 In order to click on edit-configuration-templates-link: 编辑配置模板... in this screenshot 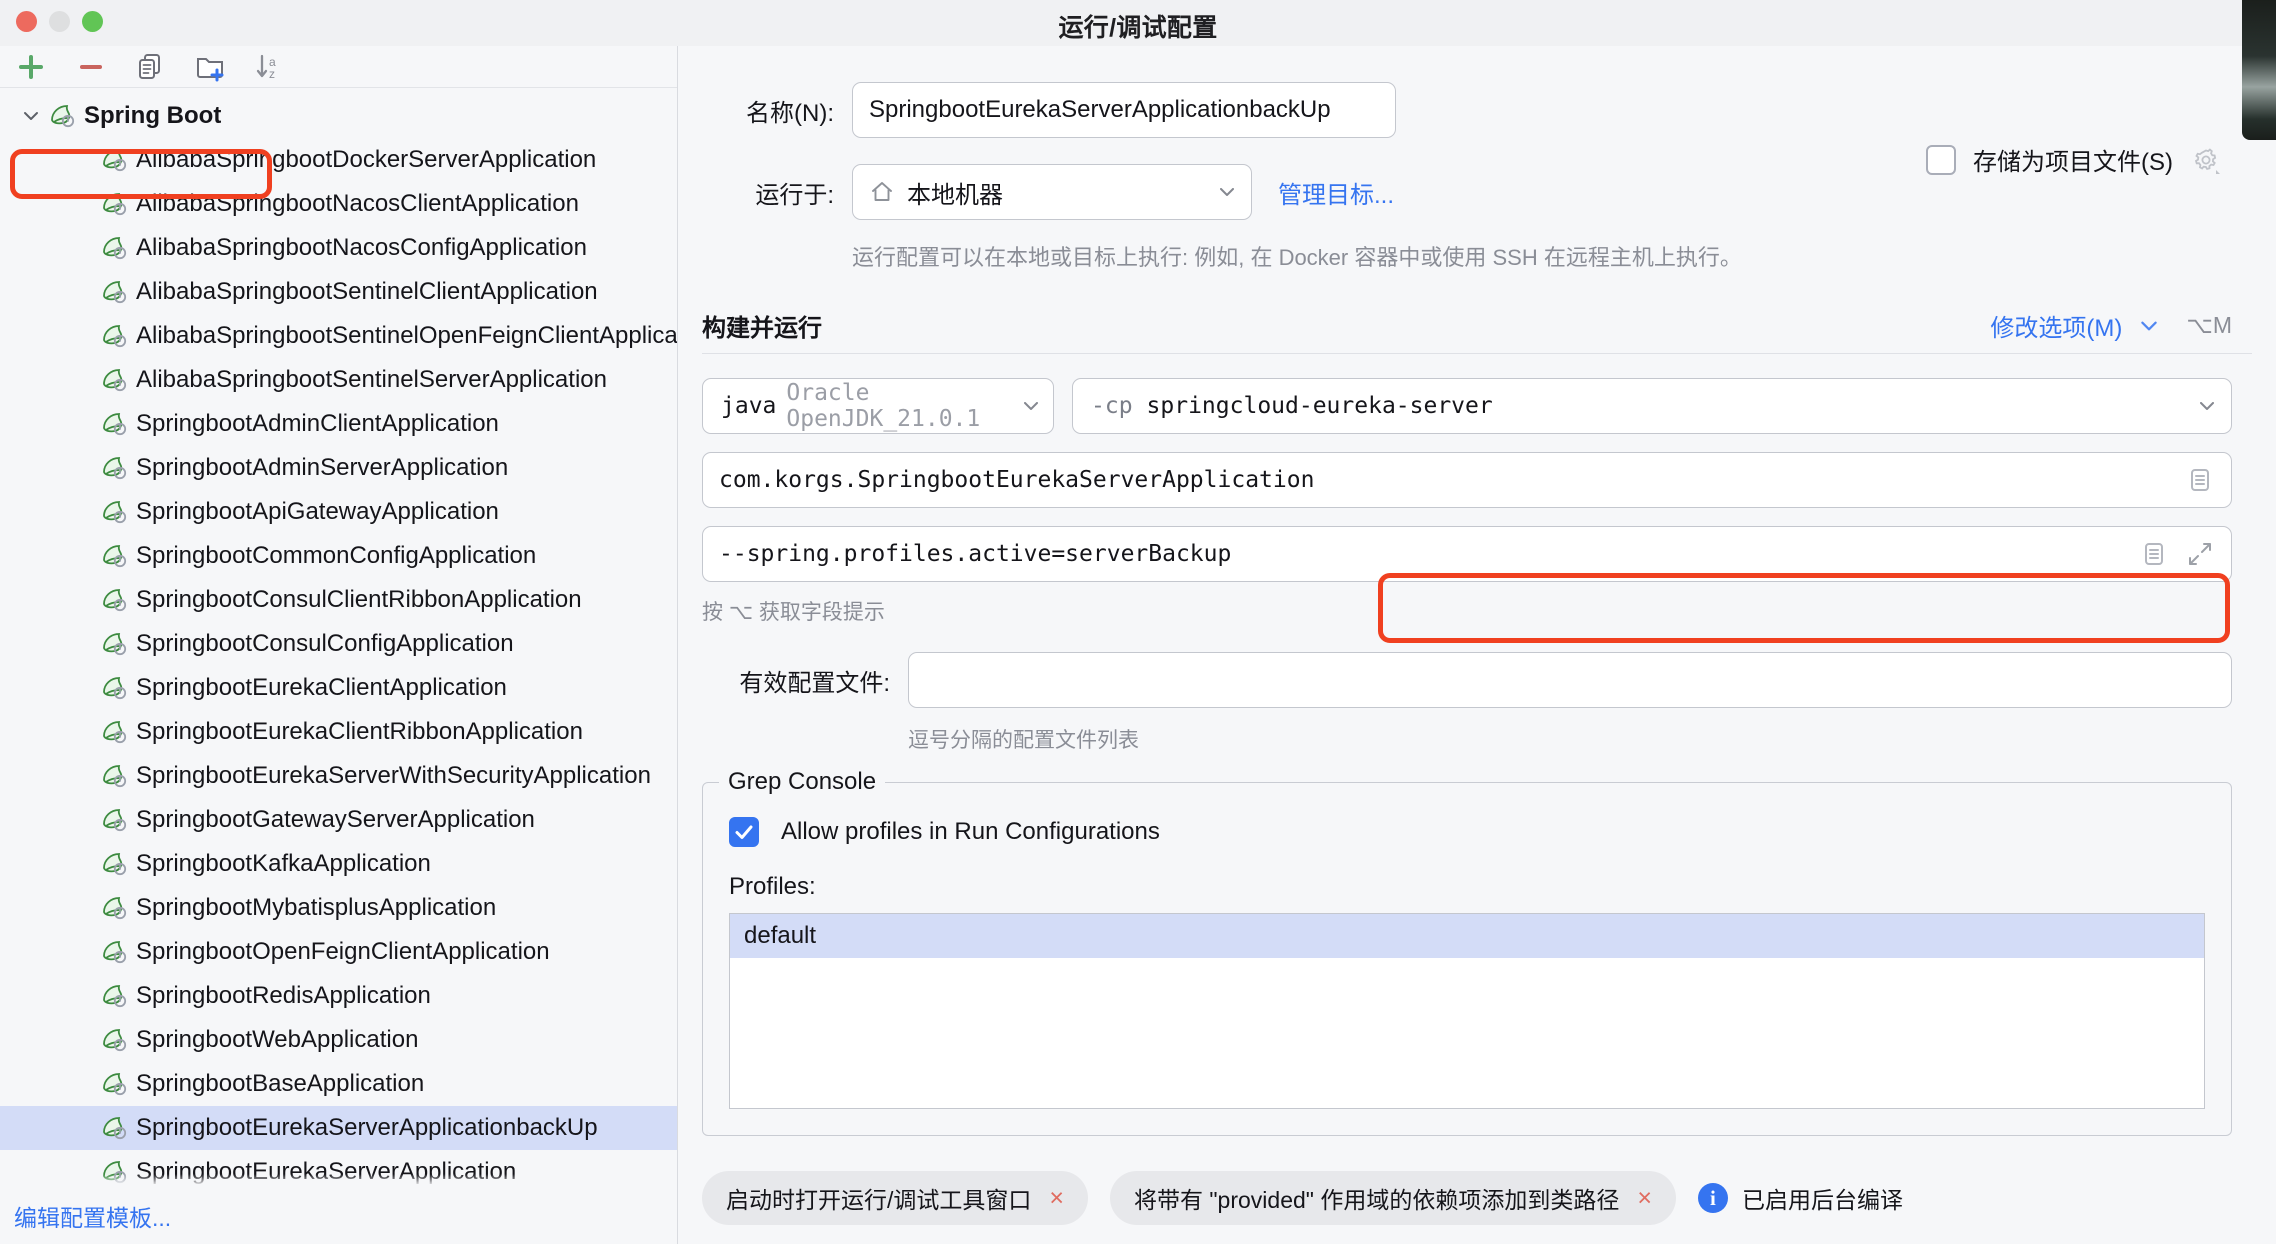, I will do `click(338, 1216)`.